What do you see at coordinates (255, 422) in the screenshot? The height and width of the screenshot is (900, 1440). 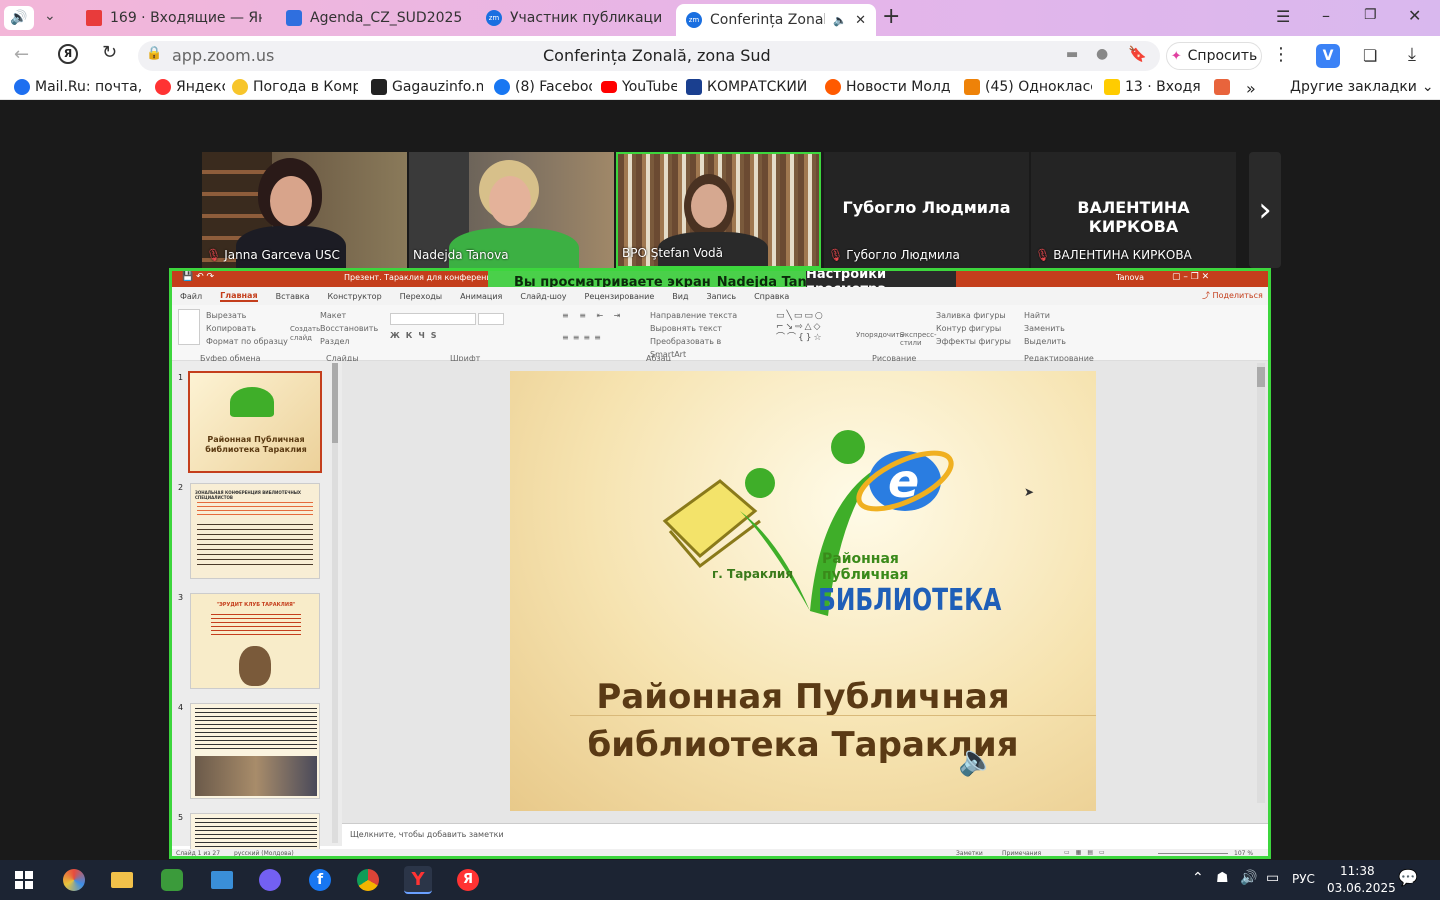 I see `slide-thumbnail-1: Районная Публичная библиотека Тараклия` at bounding box center [255, 422].